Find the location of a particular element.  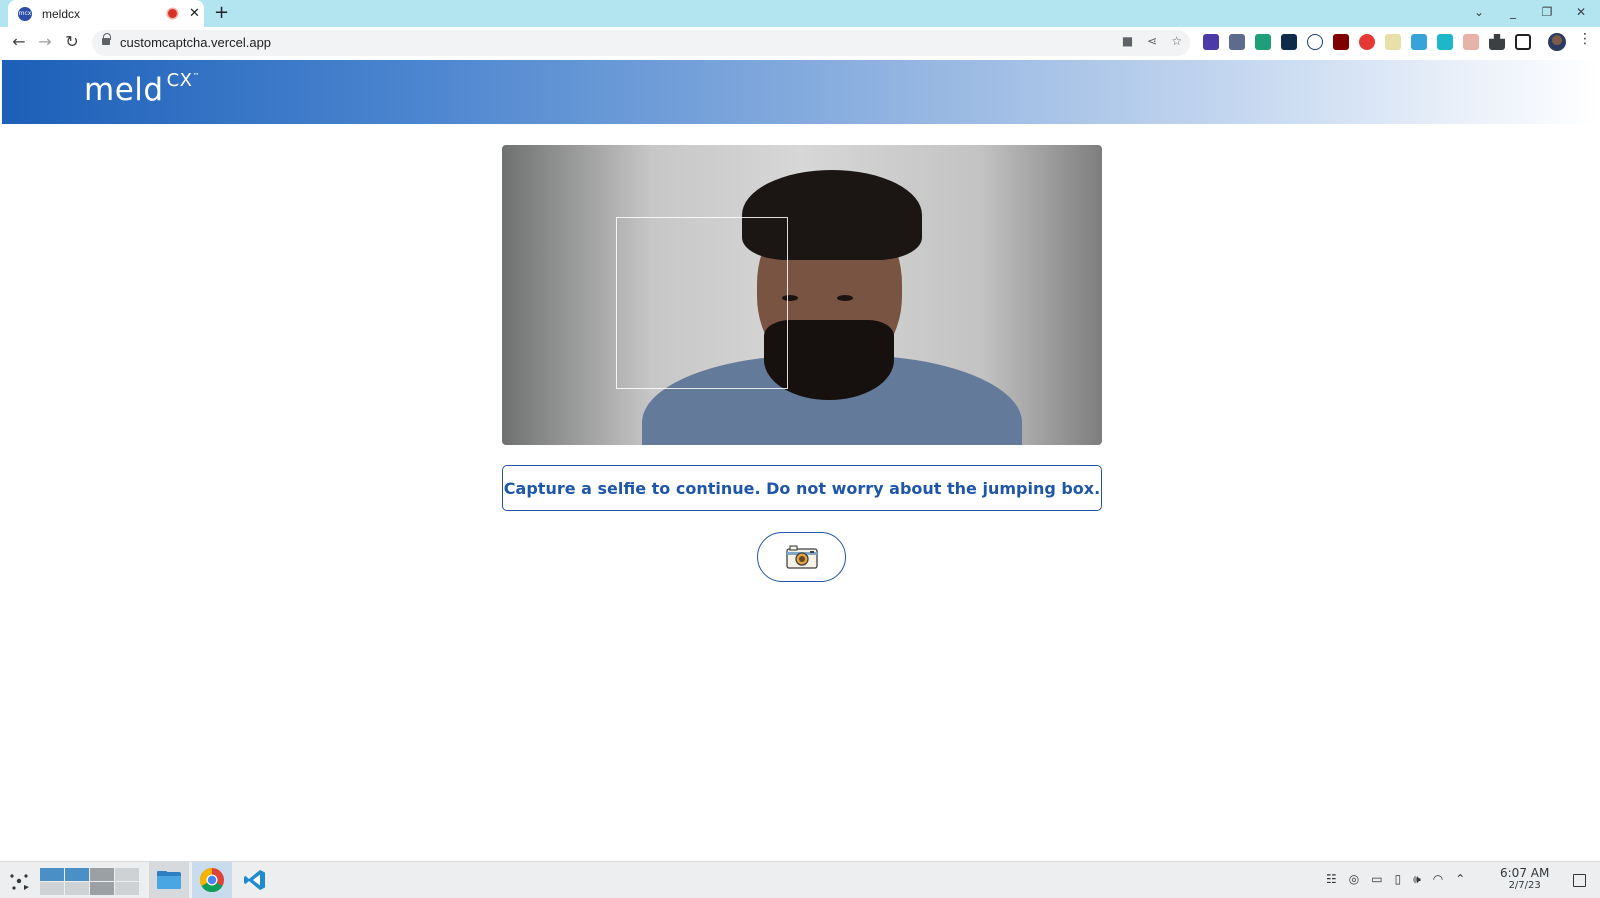

tray-media-icon: ◎ is located at coordinates (1354, 879).